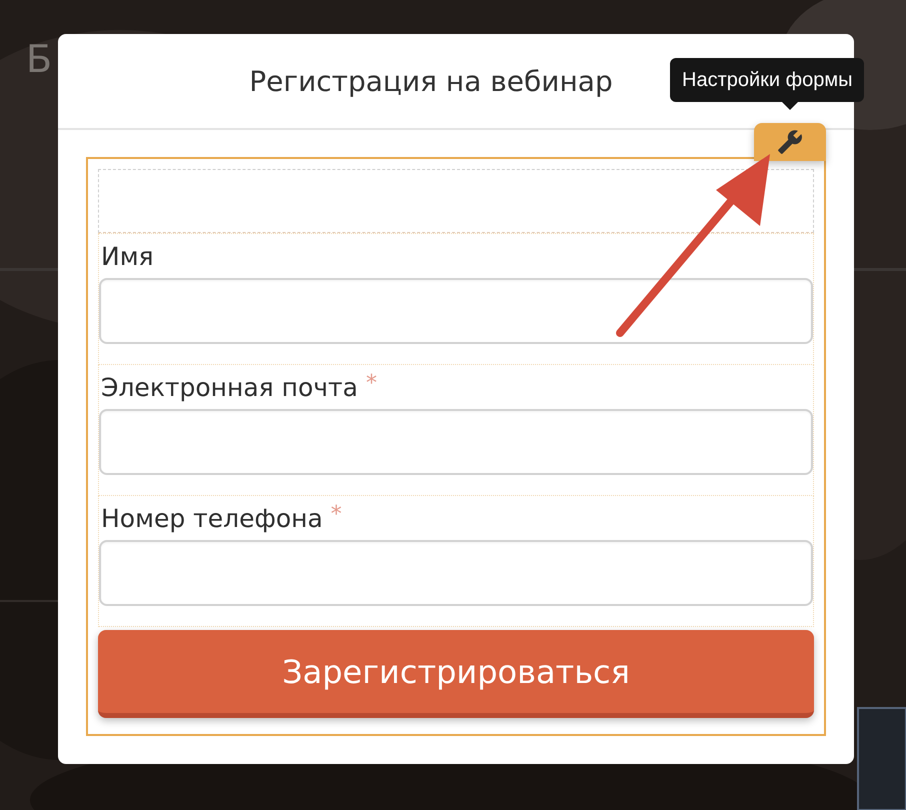 The width and height of the screenshot is (906, 810). What do you see at coordinates (39, 59) in the screenshot?
I see `page-heading: Б` at bounding box center [39, 59].